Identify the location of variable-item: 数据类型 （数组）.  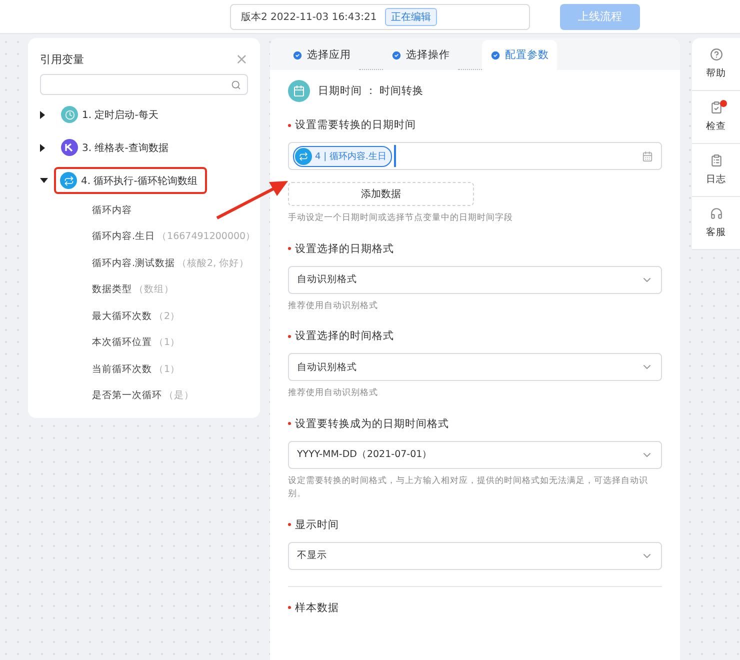
(144, 290).